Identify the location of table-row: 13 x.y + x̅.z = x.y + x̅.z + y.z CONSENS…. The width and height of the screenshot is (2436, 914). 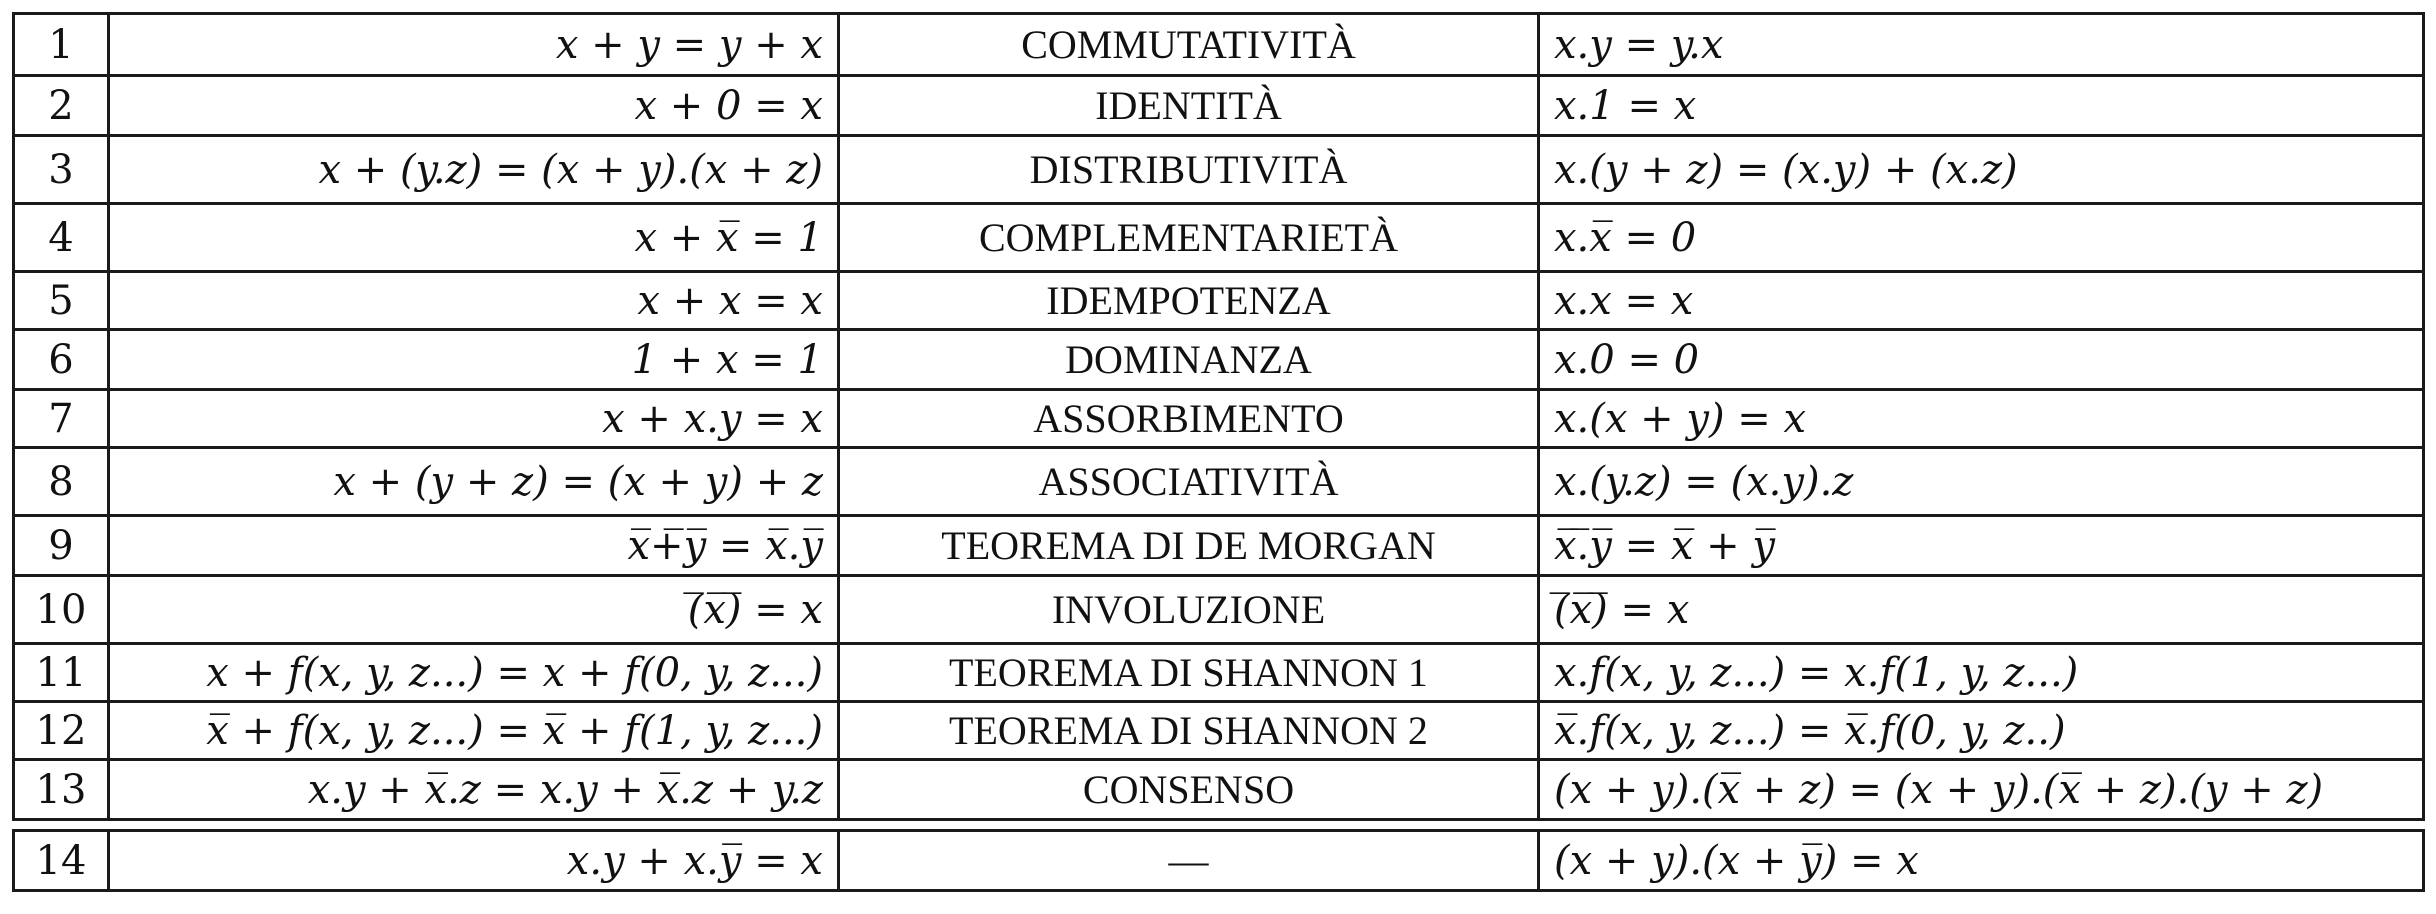
(1218, 789).